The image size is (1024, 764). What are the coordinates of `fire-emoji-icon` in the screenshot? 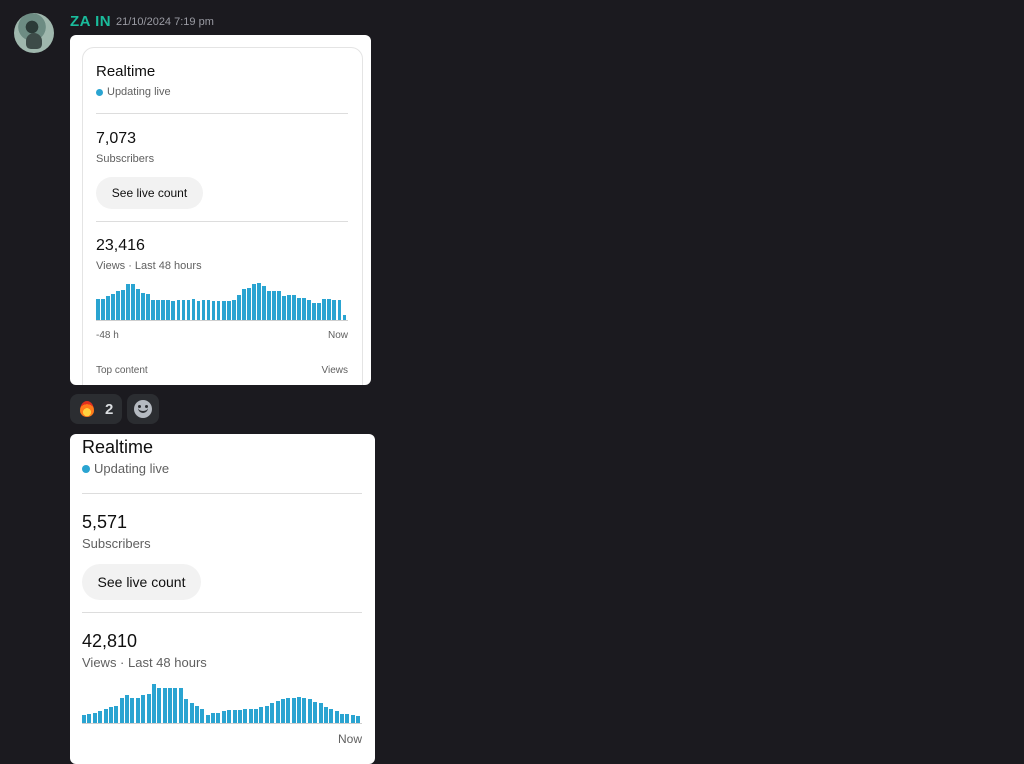 It's located at (87, 409).